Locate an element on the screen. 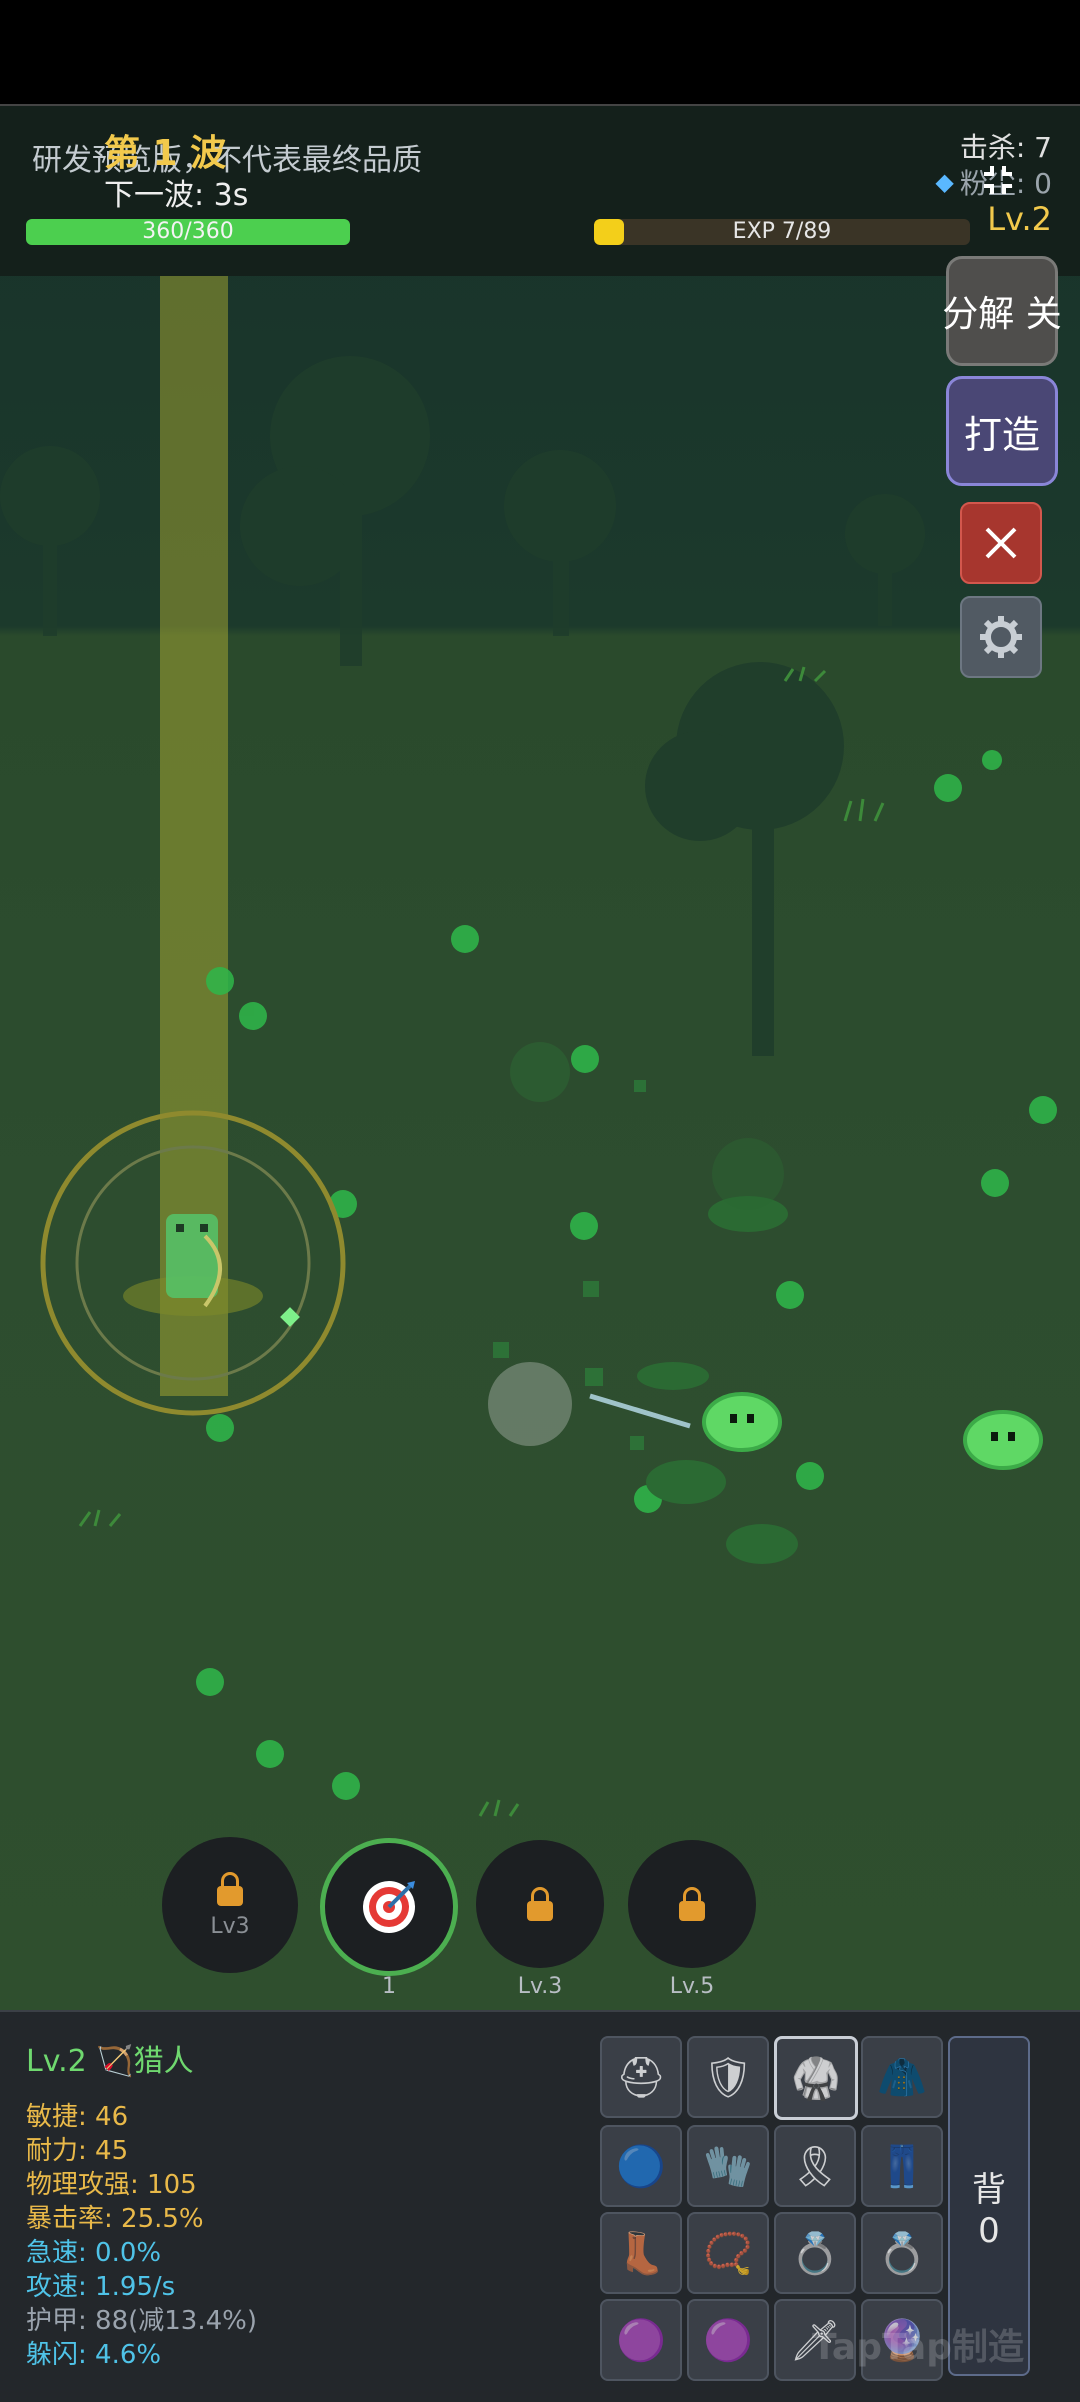  gear-icon is located at coordinates (1001, 637).